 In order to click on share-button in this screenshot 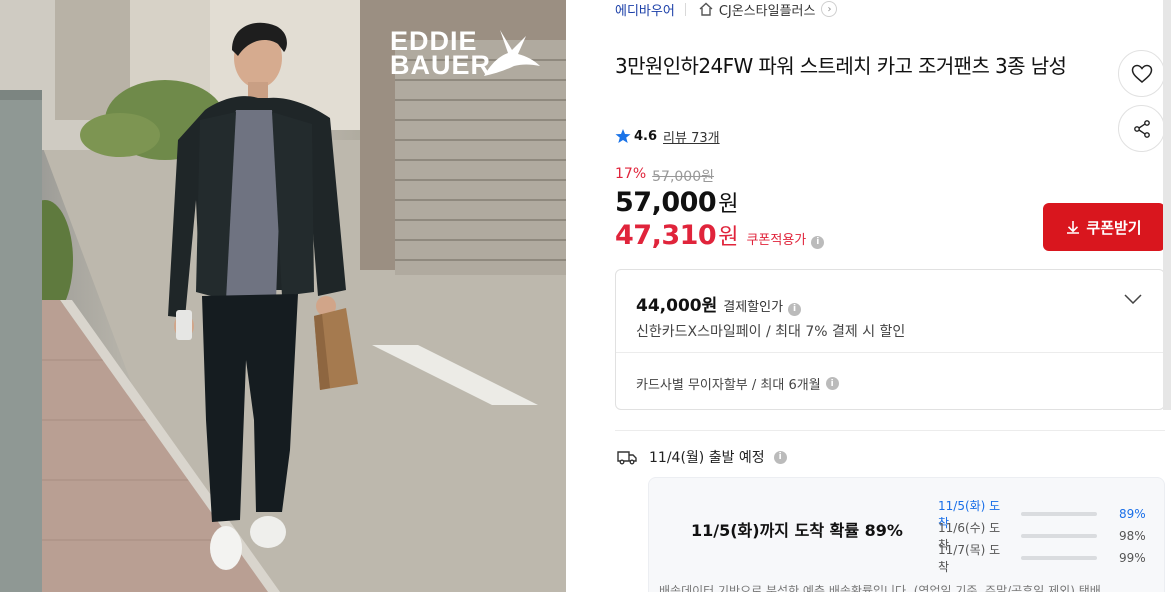, I will do `click(1141, 128)`.